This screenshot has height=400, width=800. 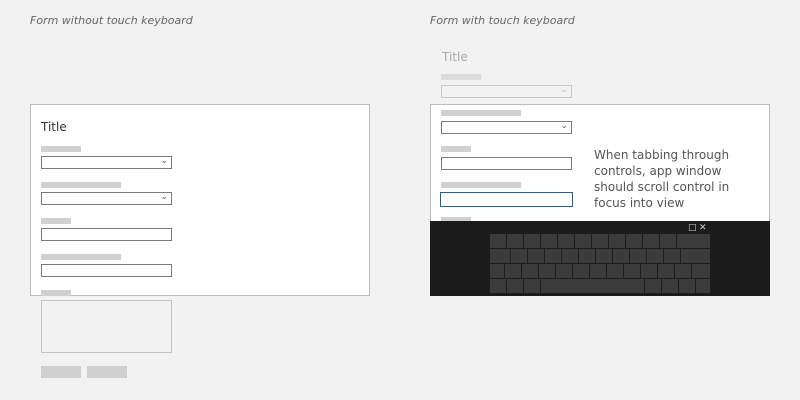 I want to click on form-title: Title, so click(x=54, y=127).